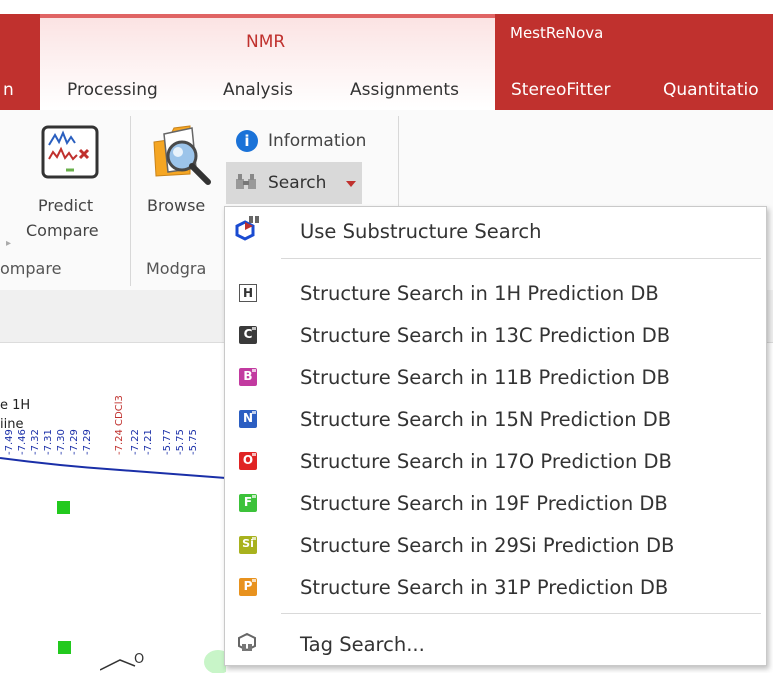 The width and height of the screenshot is (773, 673). What do you see at coordinates (487, 545) in the screenshot?
I see `menu-item-label: Structure Search in 29Si Prediction DB` at bounding box center [487, 545].